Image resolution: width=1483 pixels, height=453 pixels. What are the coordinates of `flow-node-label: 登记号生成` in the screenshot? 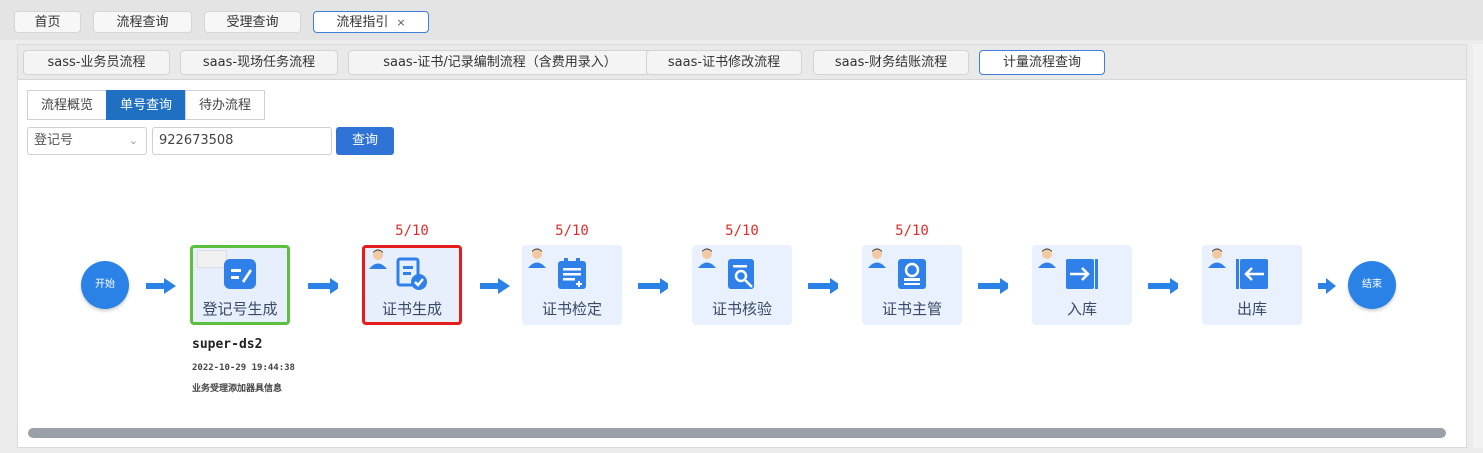 It's located at (240, 309).